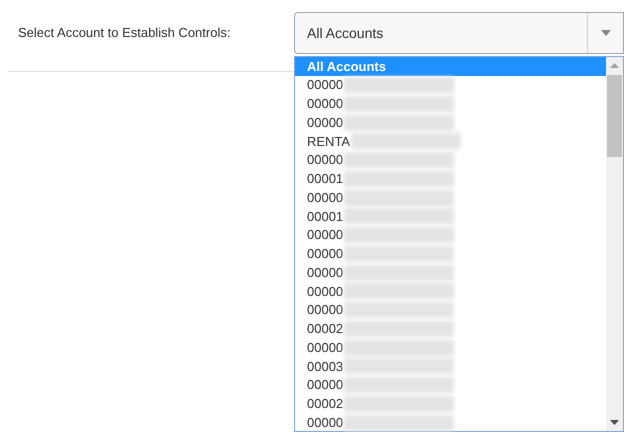 The image size is (624, 432). What do you see at coordinates (605, 33) in the screenshot?
I see `caret-icon` at bounding box center [605, 33].